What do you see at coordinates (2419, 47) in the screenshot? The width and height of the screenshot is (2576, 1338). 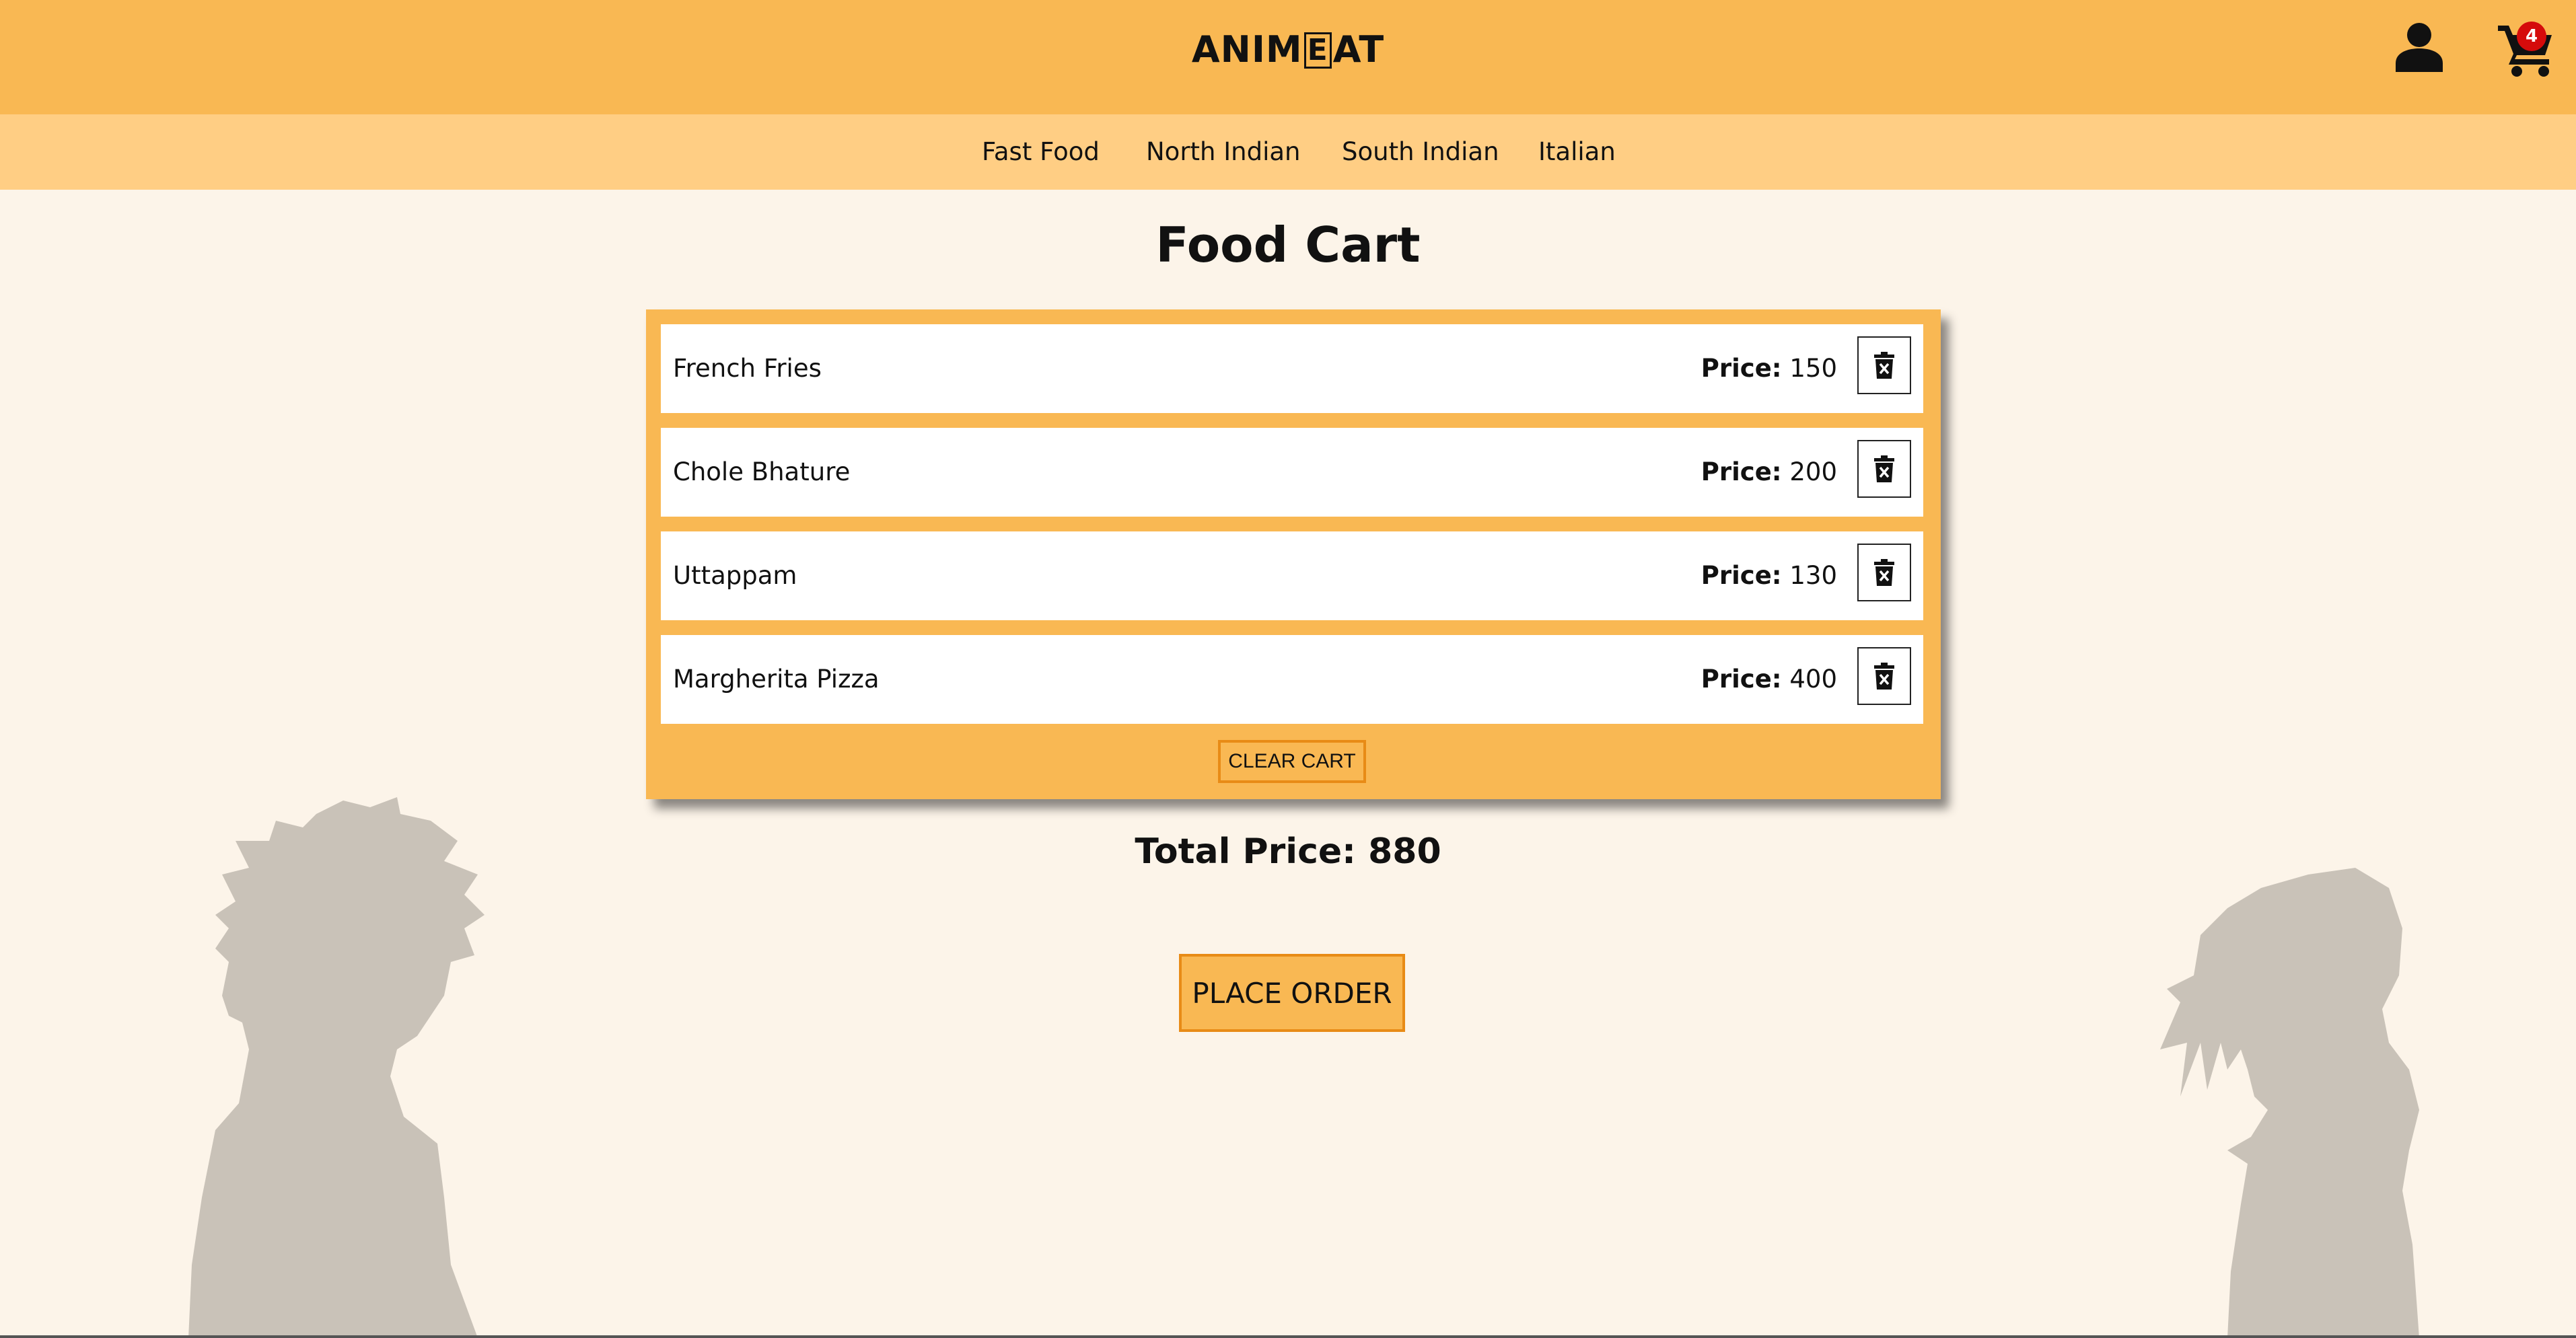 I see `user-icon` at bounding box center [2419, 47].